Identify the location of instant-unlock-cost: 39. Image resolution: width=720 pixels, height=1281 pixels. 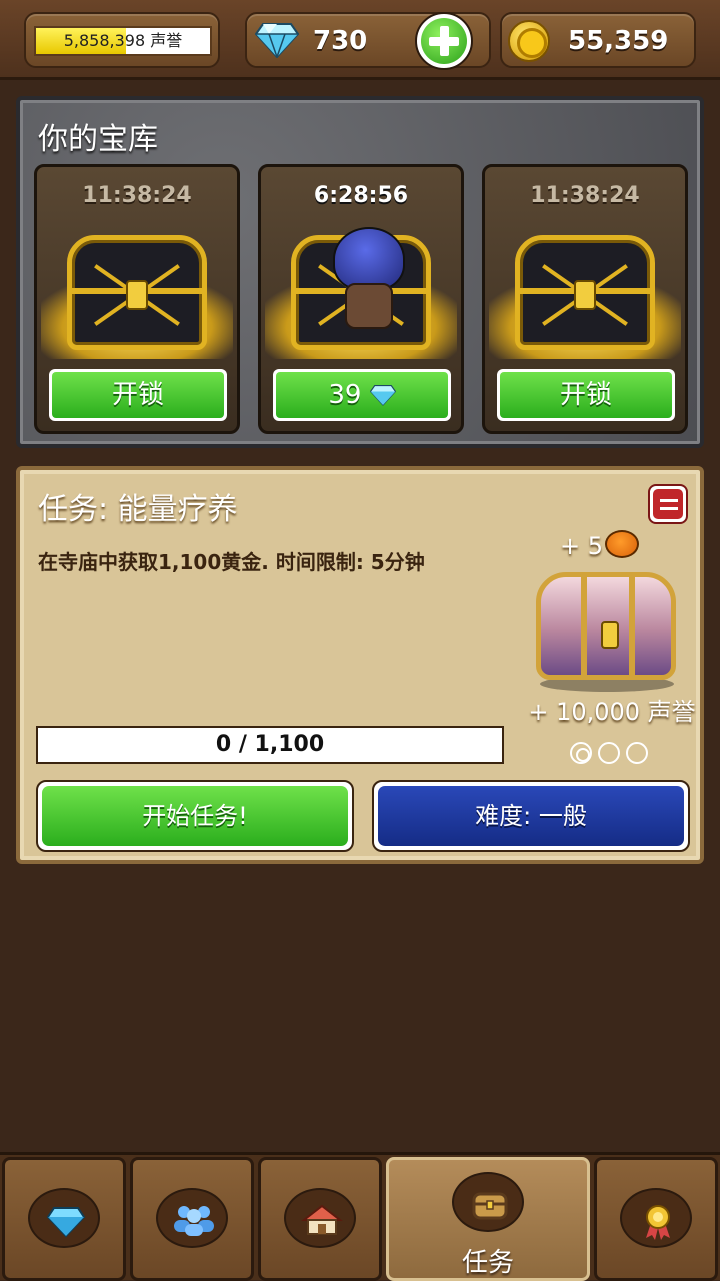
(345, 395).